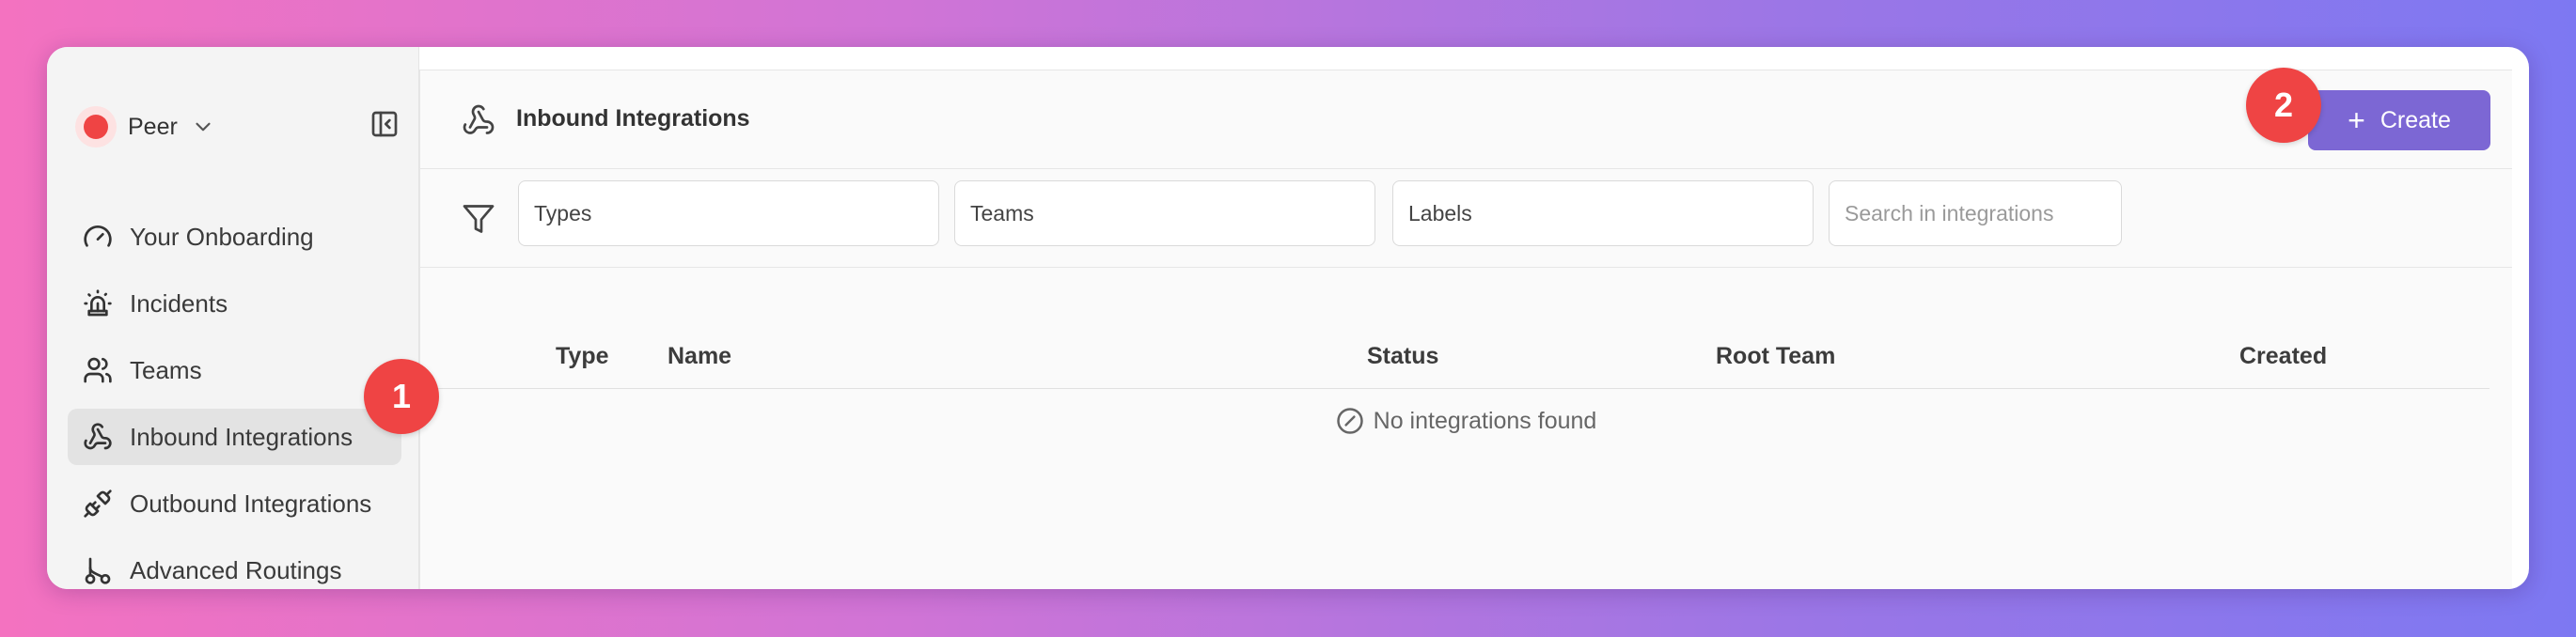  I want to click on sidebar-item-advanced-routings: Advanced Routings, so click(235, 565).